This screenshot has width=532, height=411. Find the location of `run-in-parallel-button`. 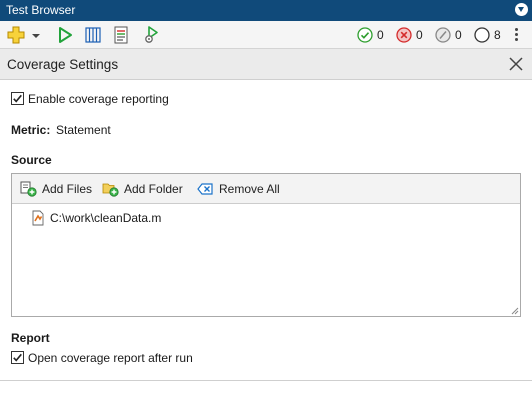

run-in-parallel-button is located at coordinates (93, 35).